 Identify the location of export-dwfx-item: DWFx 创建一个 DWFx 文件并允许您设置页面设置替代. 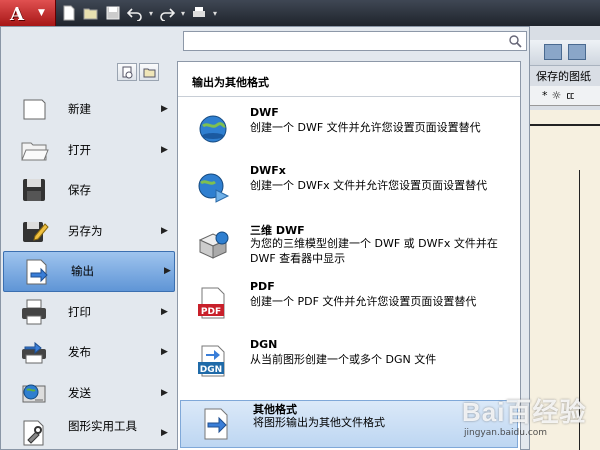
(349, 188).